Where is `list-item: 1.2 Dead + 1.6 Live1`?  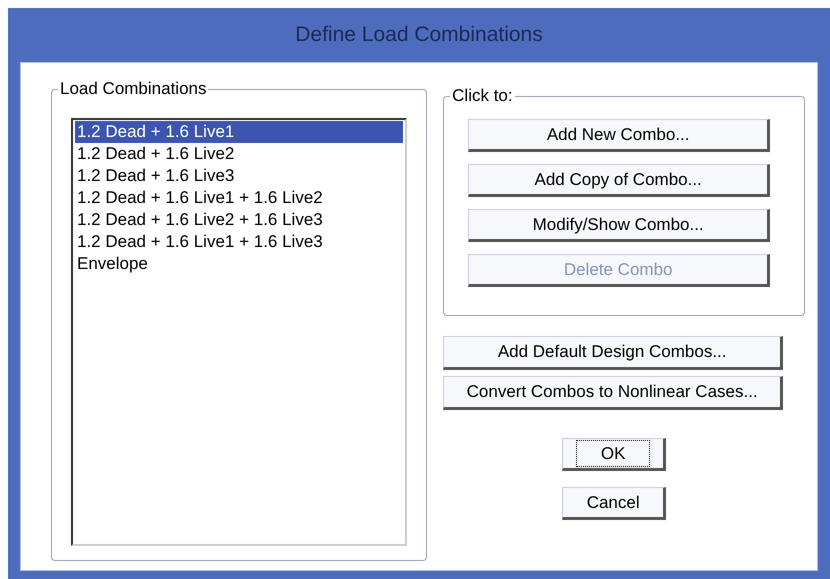 list-item: 1.2 Dead + 1.6 Live1 is located at coordinates (239, 132).